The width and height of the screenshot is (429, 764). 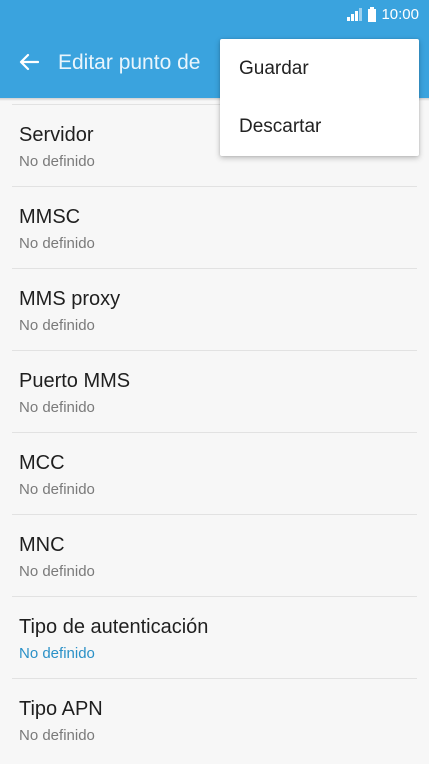 I want to click on list-item-title: MMS proxy, so click(x=70, y=299).